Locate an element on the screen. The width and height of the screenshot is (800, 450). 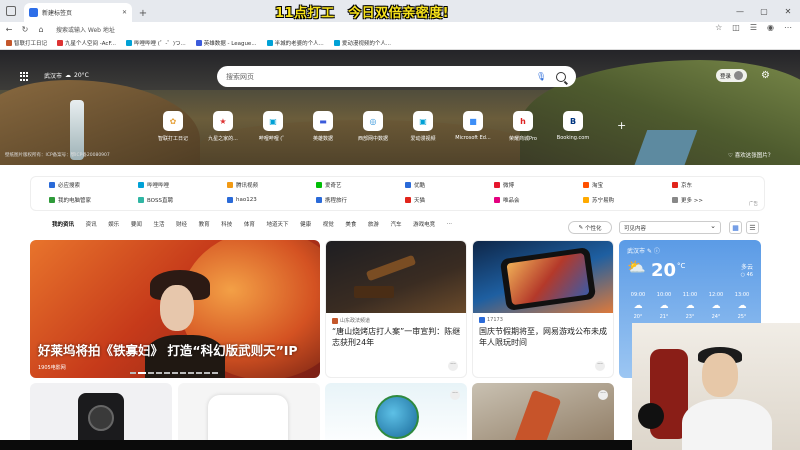
edit-icon: ✎ ⓘ is located at coordinates (653, 251).